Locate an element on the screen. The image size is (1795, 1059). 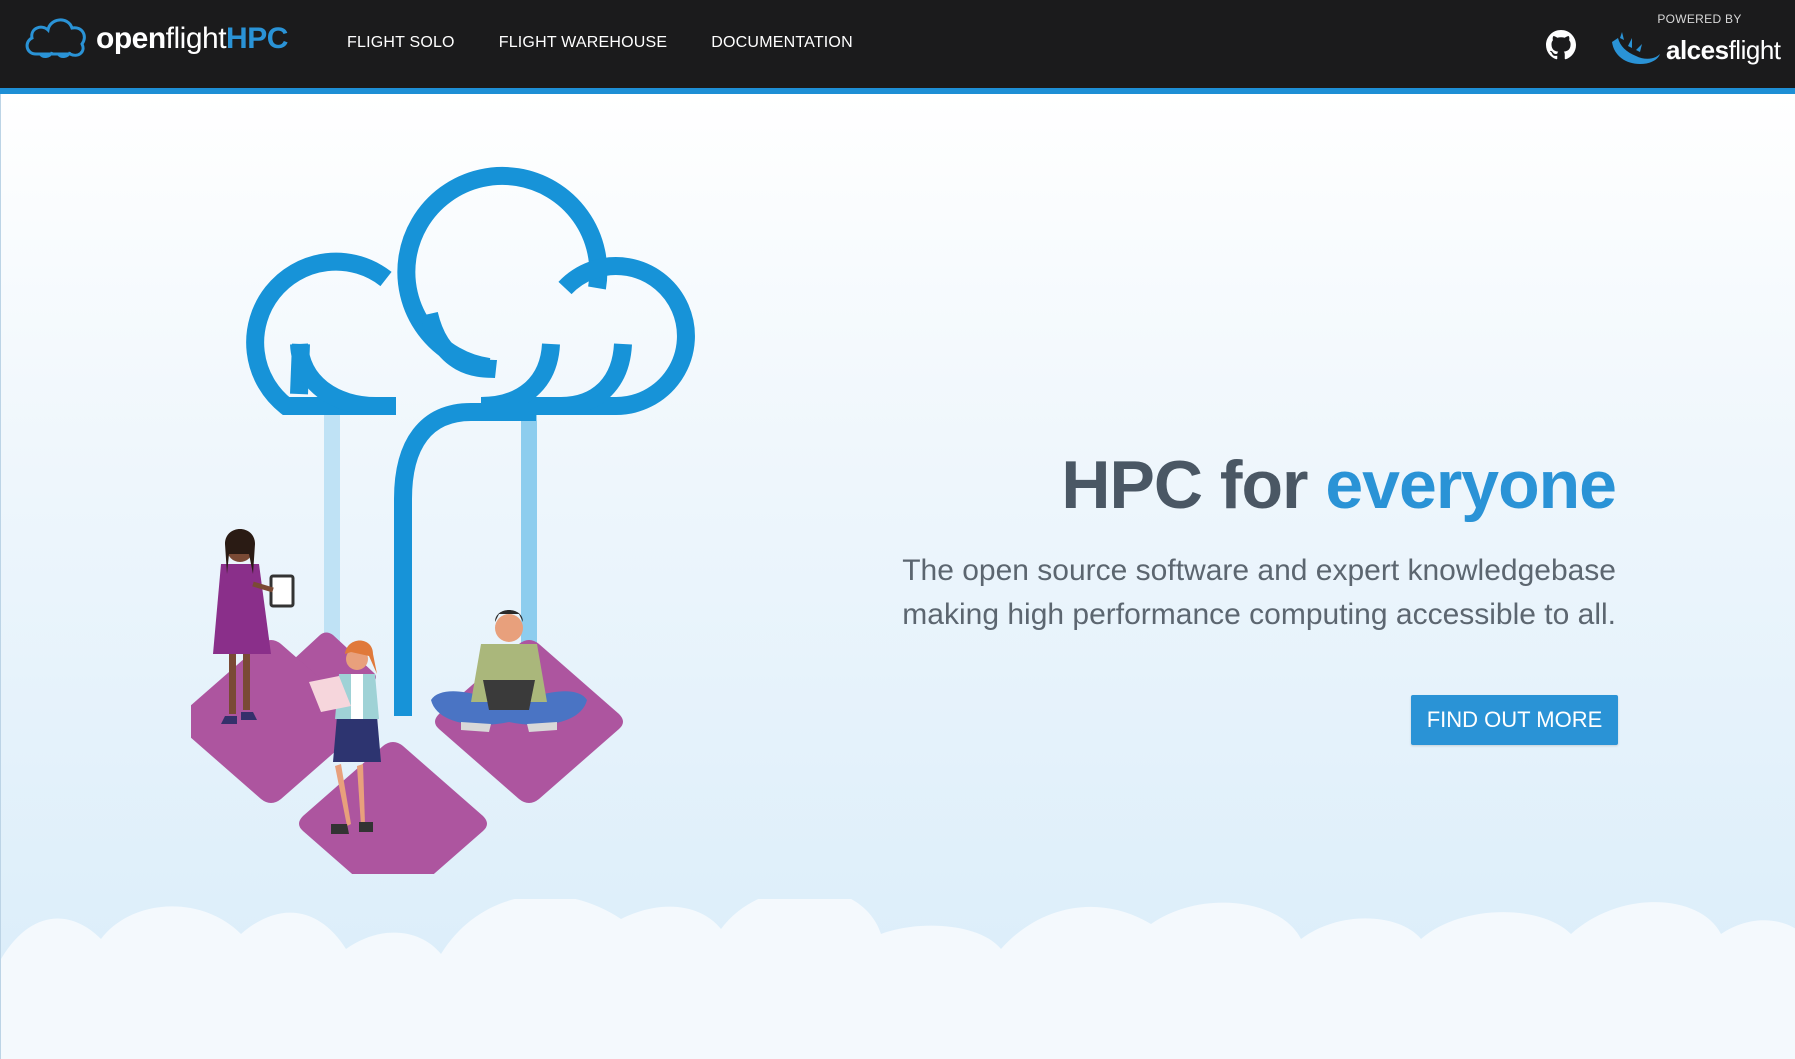
nav-flight-warehouse: FLIGHT WAREHOUSE is located at coordinates (583, 43).